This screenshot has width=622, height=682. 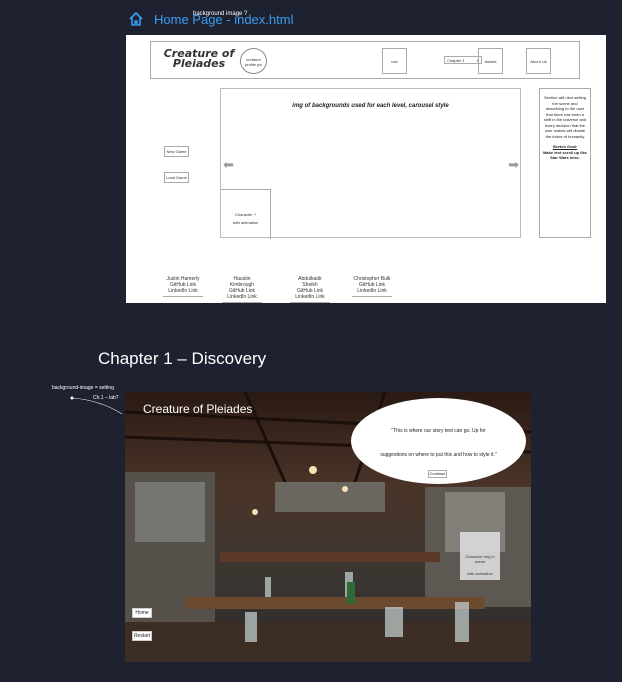 I want to click on arrow-left-icon: ⬅, so click(x=228, y=165).